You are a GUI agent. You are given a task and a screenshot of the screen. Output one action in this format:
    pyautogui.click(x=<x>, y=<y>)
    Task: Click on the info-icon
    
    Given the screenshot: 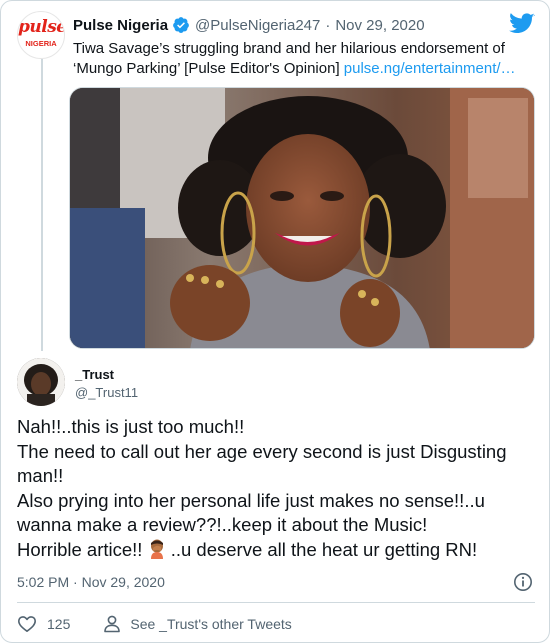 What is the action you would take?
    pyautogui.click(x=523, y=582)
    